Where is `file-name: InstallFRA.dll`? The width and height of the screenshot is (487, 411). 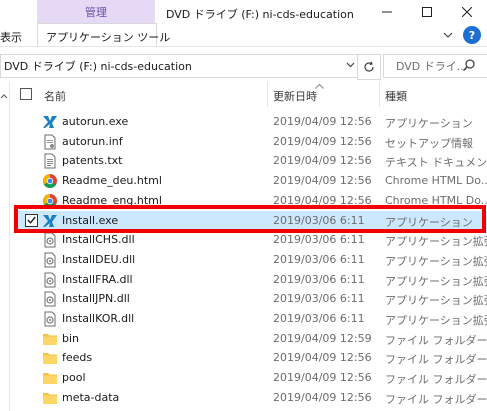
file-name: InstallFRA.dll is located at coordinates (97, 279).